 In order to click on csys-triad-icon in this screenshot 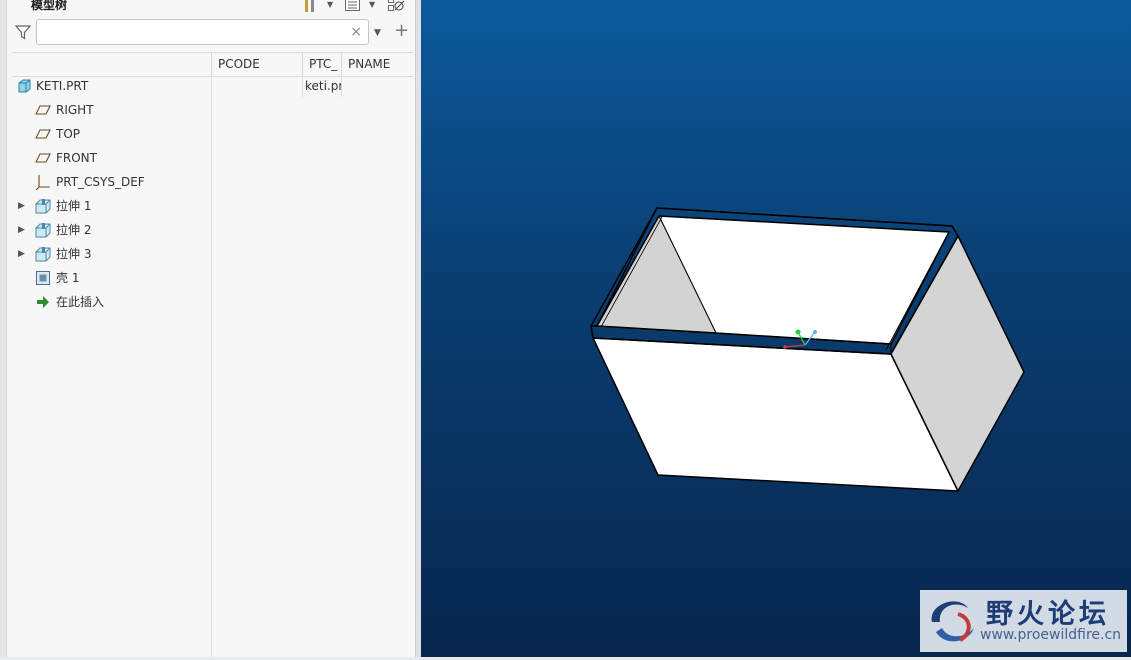, I will do `click(800, 339)`.